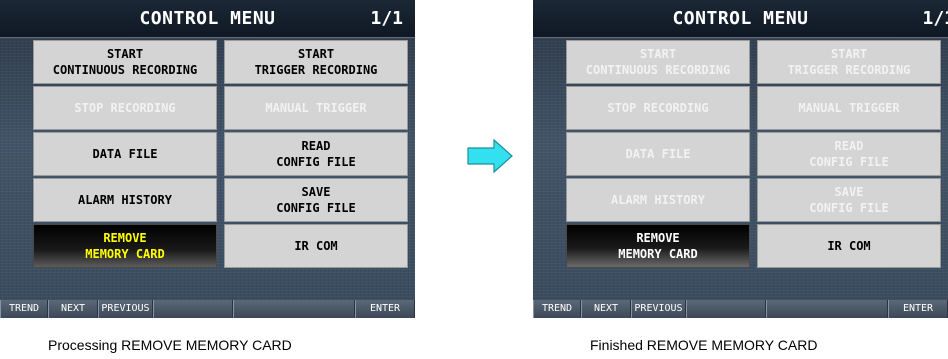 This screenshot has width=948, height=359. What do you see at coordinates (704, 345) in the screenshot?
I see `caption-finished: Finished REMOVE MEMORY CARD` at bounding box center [704, 345].